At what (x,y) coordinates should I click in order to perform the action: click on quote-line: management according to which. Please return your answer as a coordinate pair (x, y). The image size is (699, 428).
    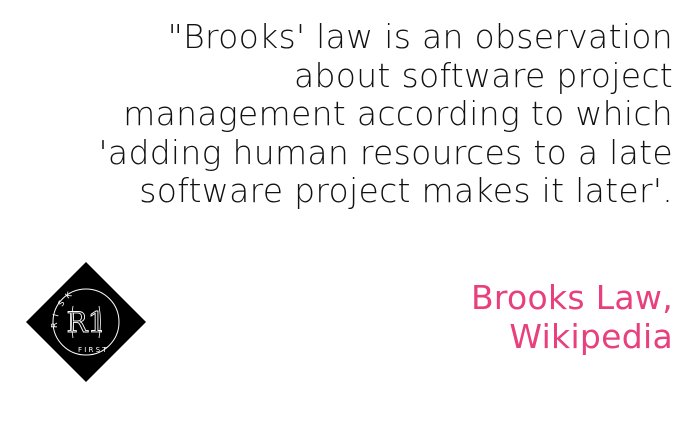
    Looking at the image, I should click on (398, 114).